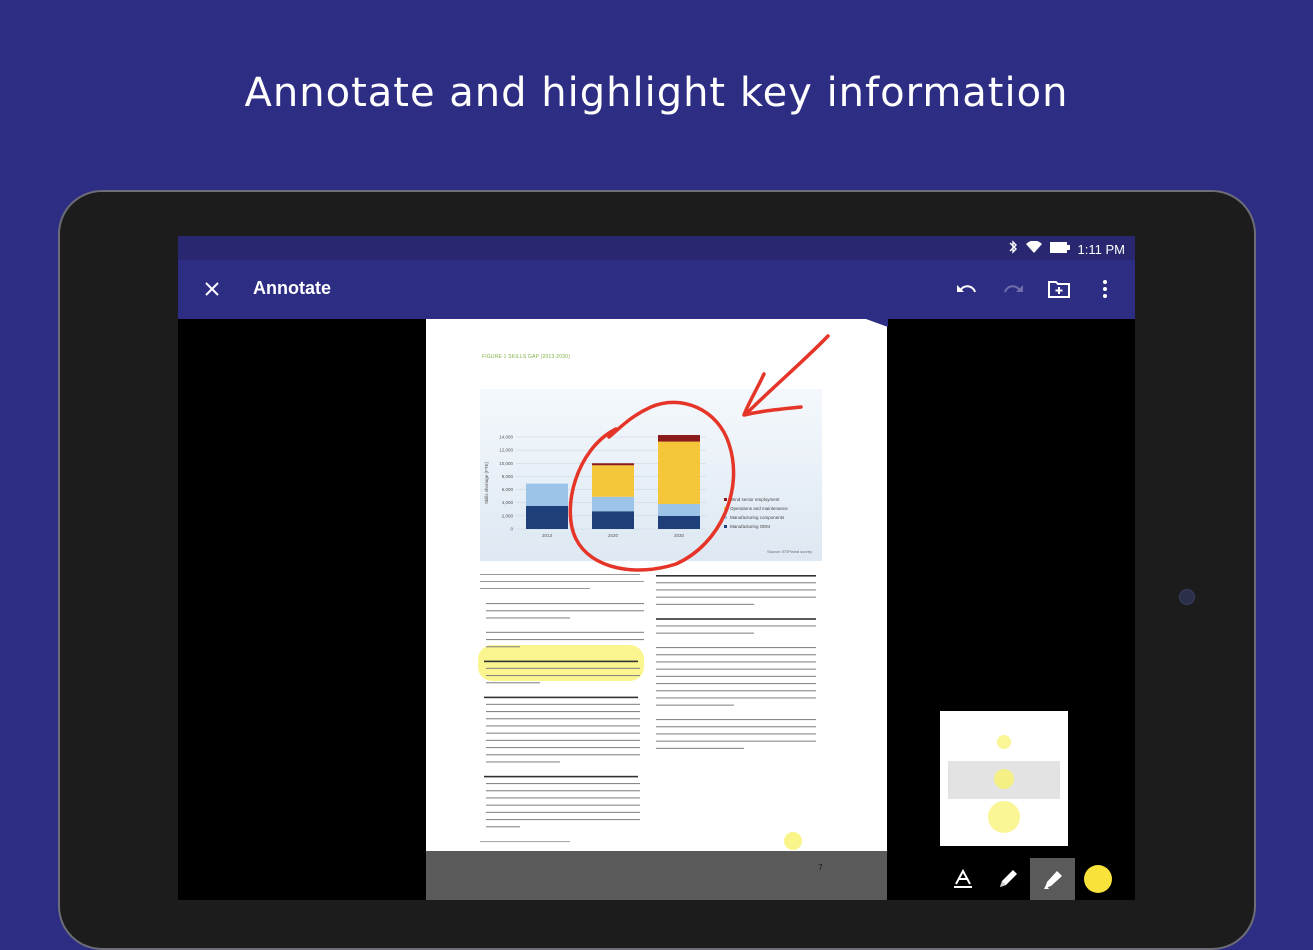 Image resolution: width=1313 pixels, height=950 pixels. I want to click on size-small-dot, so click(1004, 742).